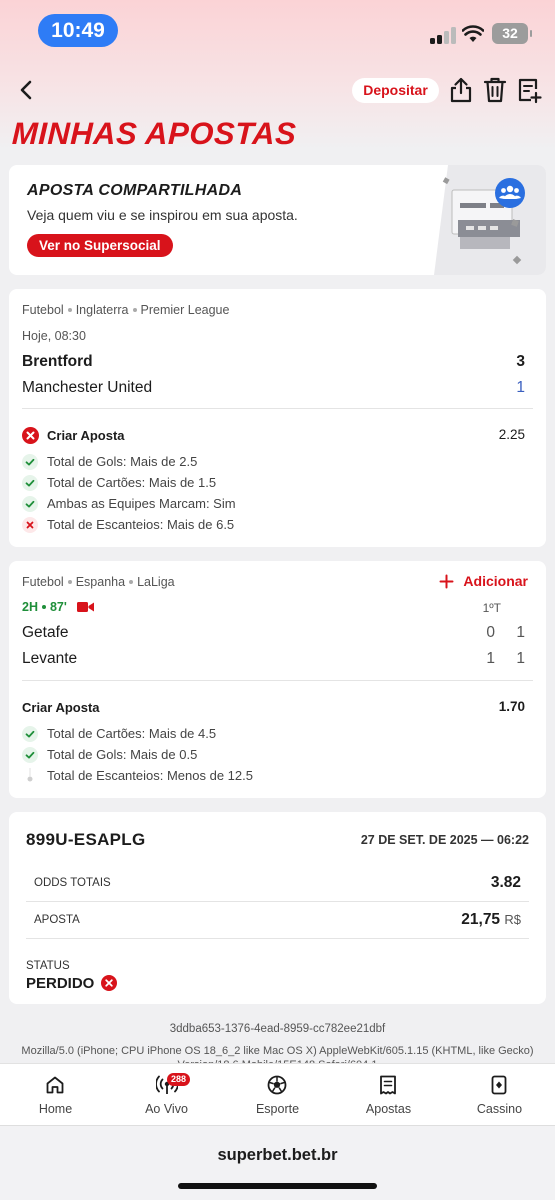 The image size is (555, 1200). What do you see at coordinates (511, 434) in the screenshot?
I see `bet-odds: 2.25` at bounding box center [511, 434].